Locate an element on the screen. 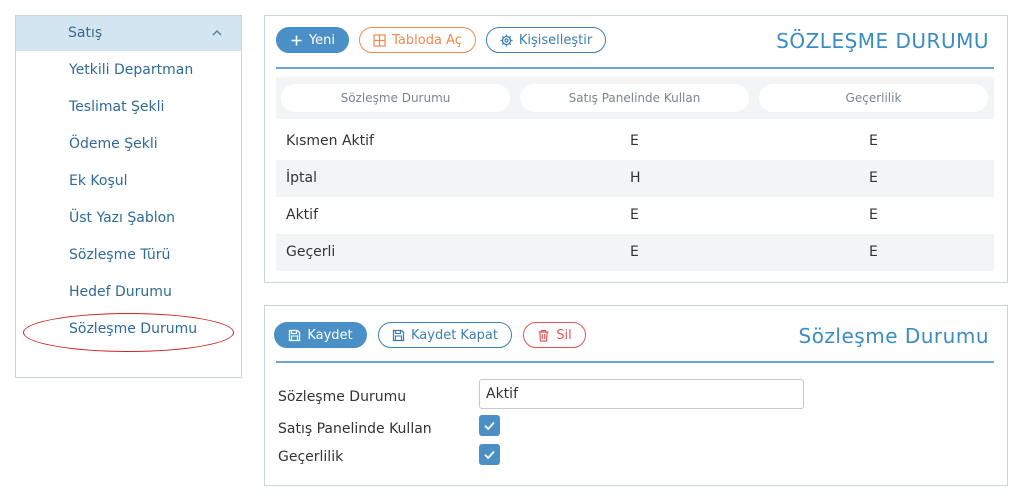  open-table-button: Tabloda Aç is located at coordinates (417, 40).